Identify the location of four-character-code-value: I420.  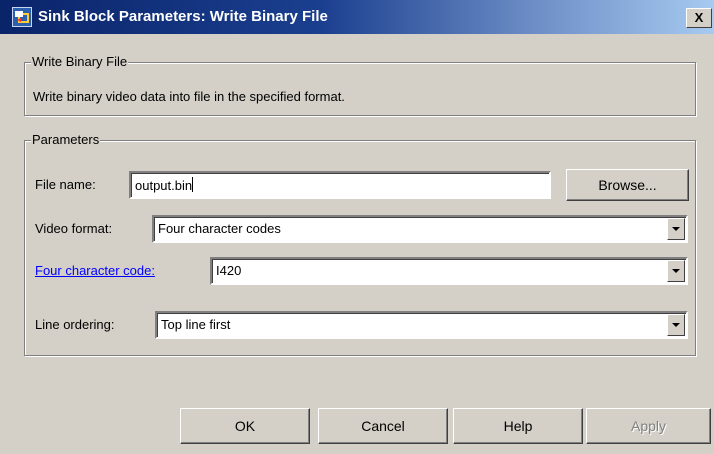
(229, 270).